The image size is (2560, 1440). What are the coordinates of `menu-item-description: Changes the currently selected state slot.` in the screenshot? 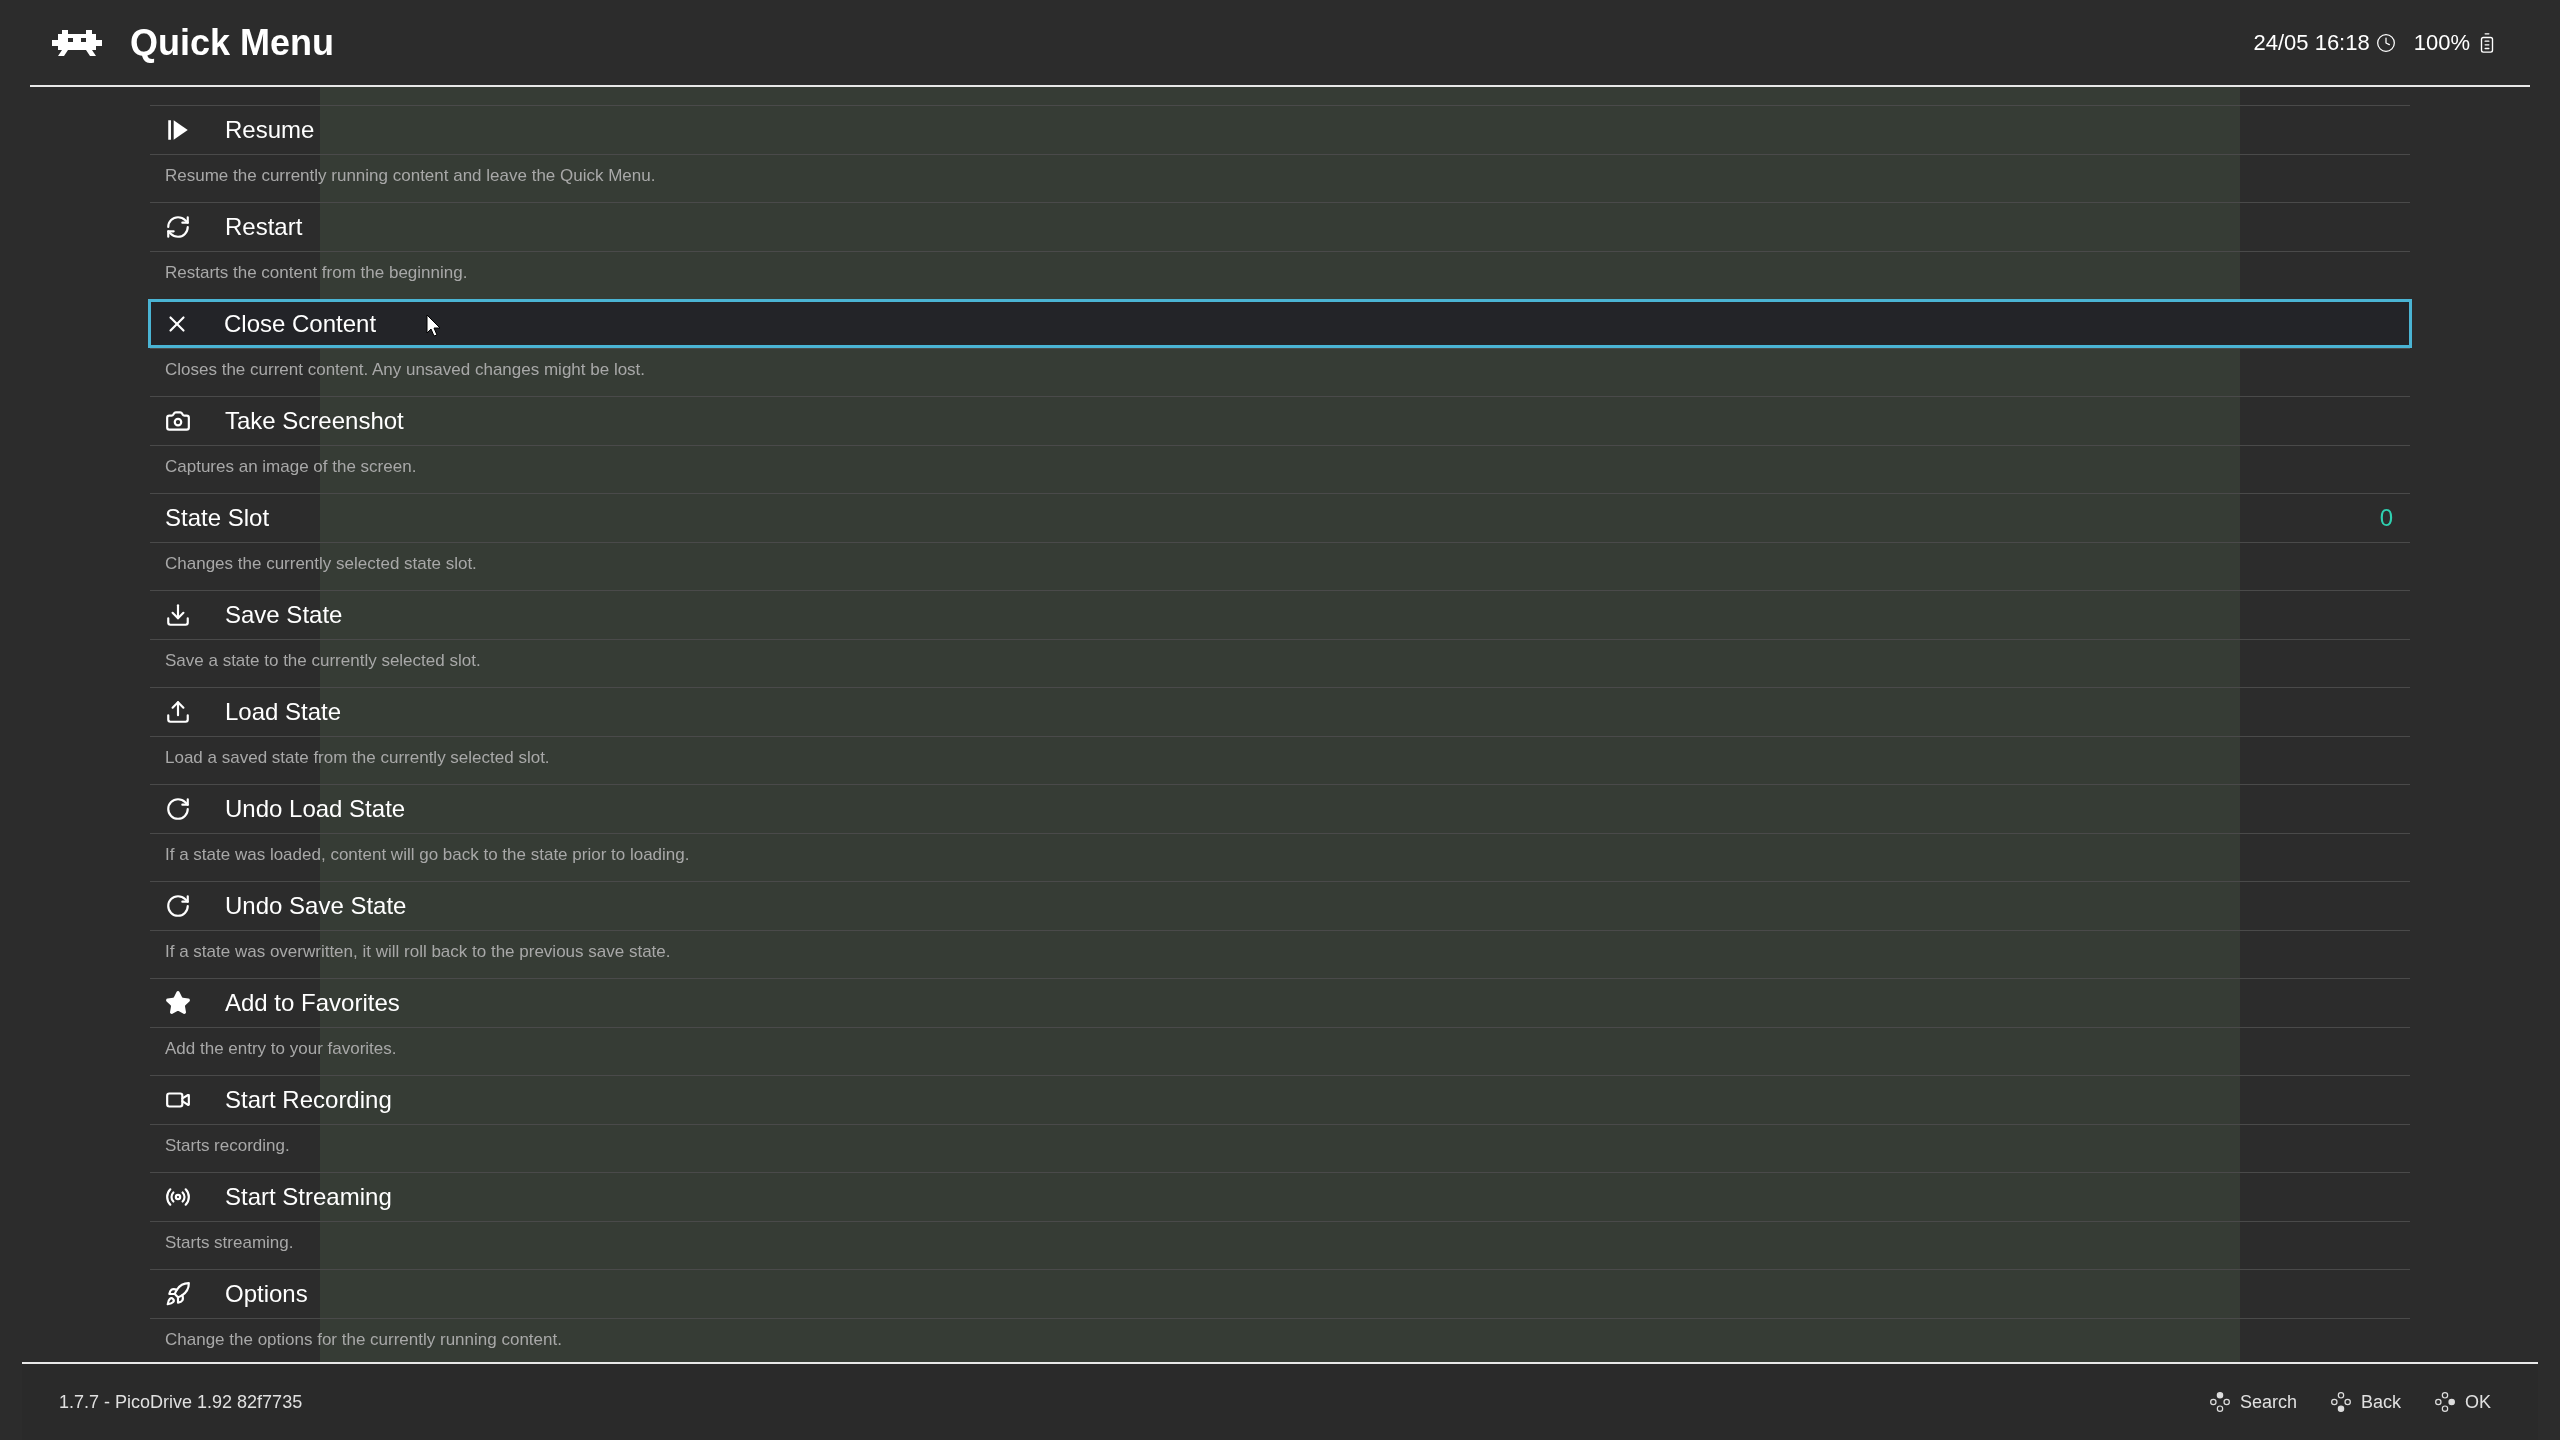 It's located at (321, 564).